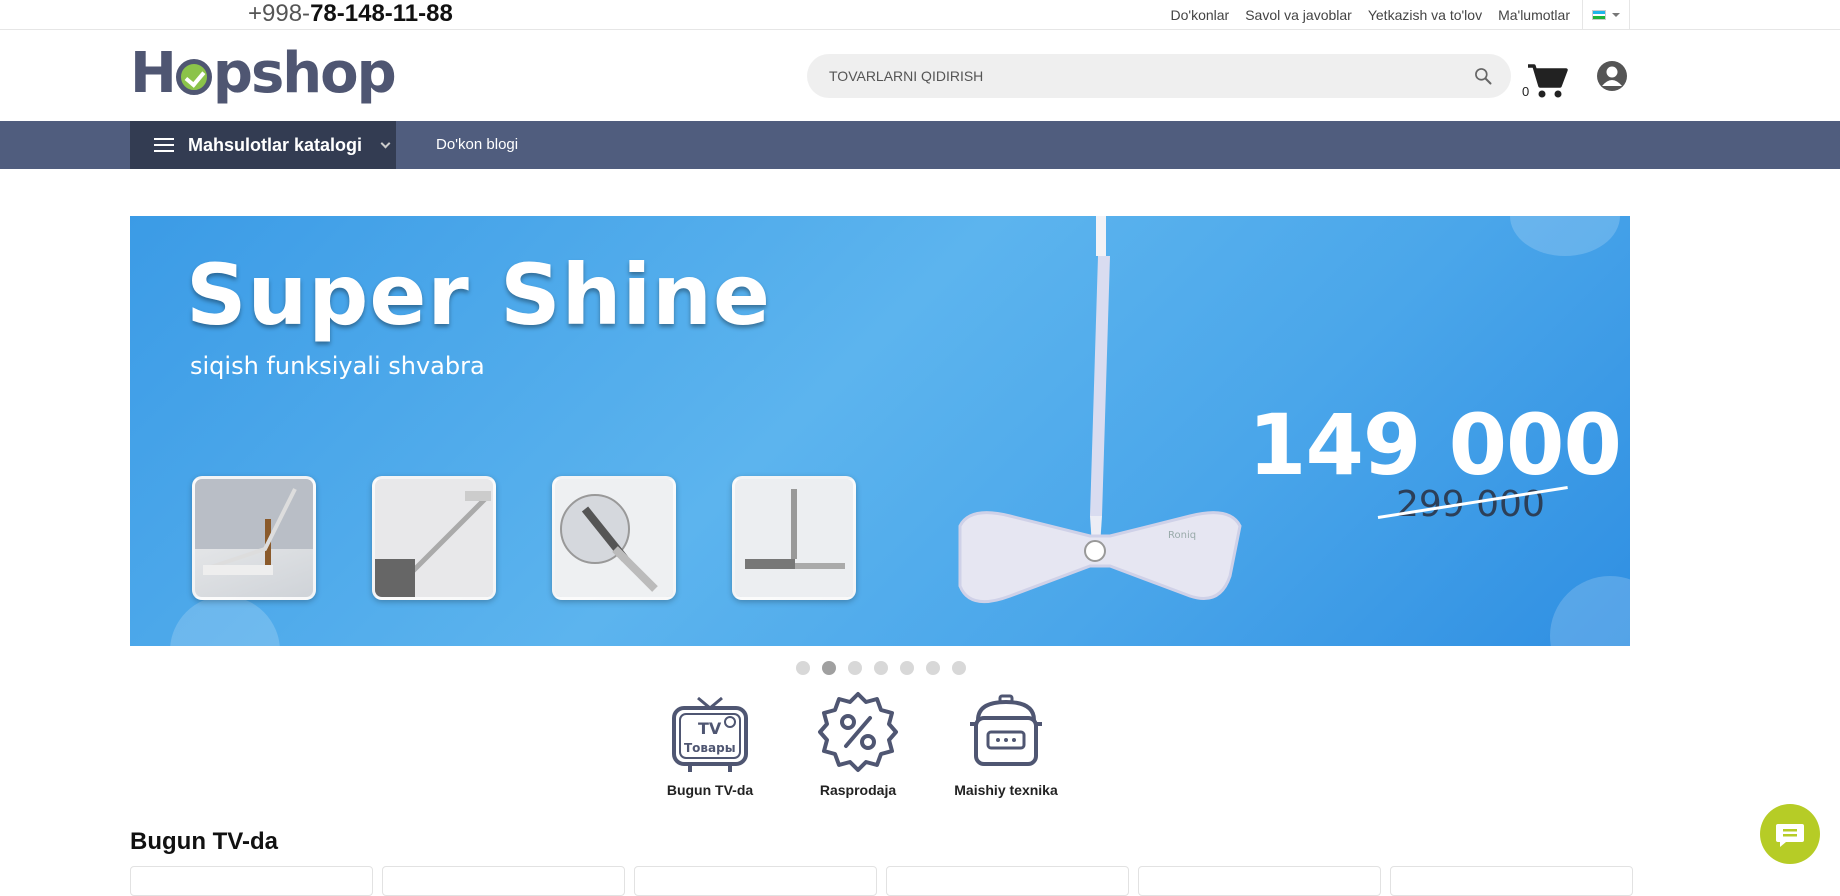 This screenshot has width=1840, height=896. I want to click on category-label: Rasprodaja, so click(858, 790).